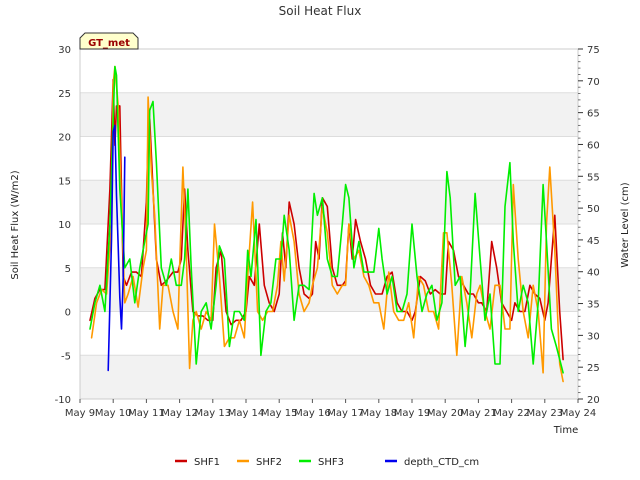  I want to click on x-tick-label: May 14, so click(246, 413).